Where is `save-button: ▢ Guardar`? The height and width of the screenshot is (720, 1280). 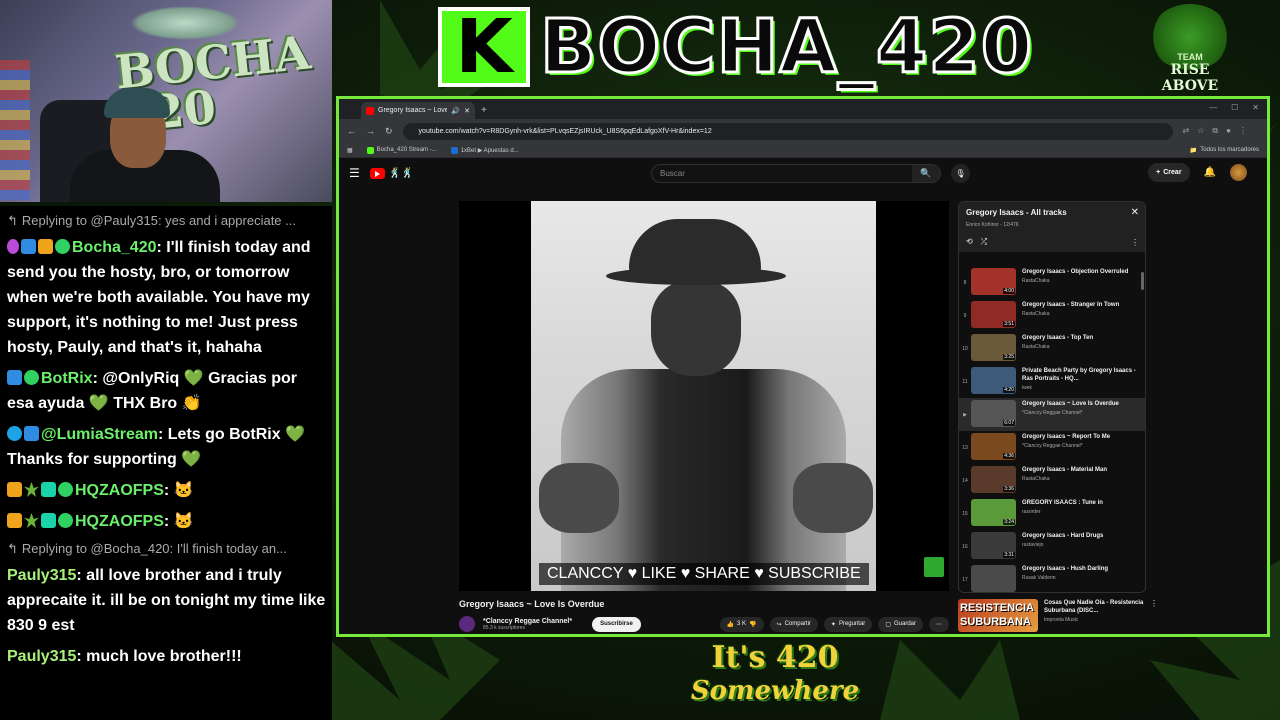
save-button: ▢ Guardar is located at coordinates (900, 624).